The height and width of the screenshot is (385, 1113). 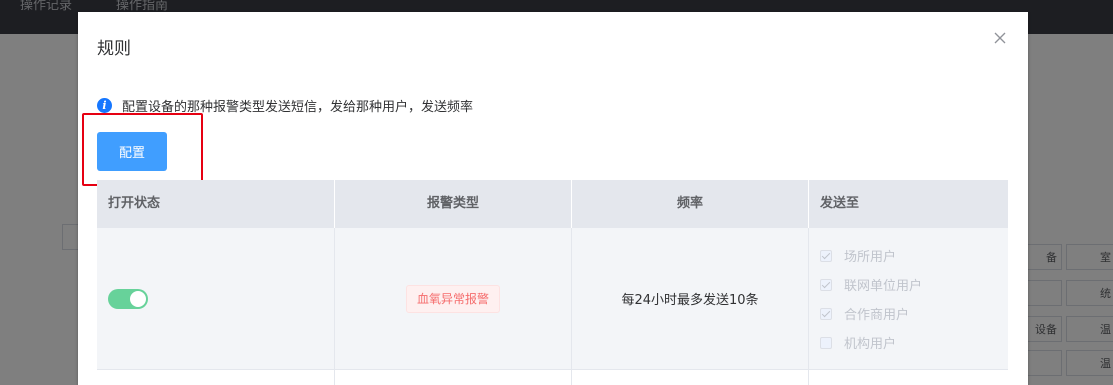 I want to click on info-hint: i 配置设备的那种报警类型发送短信，发给那种用户，发送频率, so click(x=285, y=105).